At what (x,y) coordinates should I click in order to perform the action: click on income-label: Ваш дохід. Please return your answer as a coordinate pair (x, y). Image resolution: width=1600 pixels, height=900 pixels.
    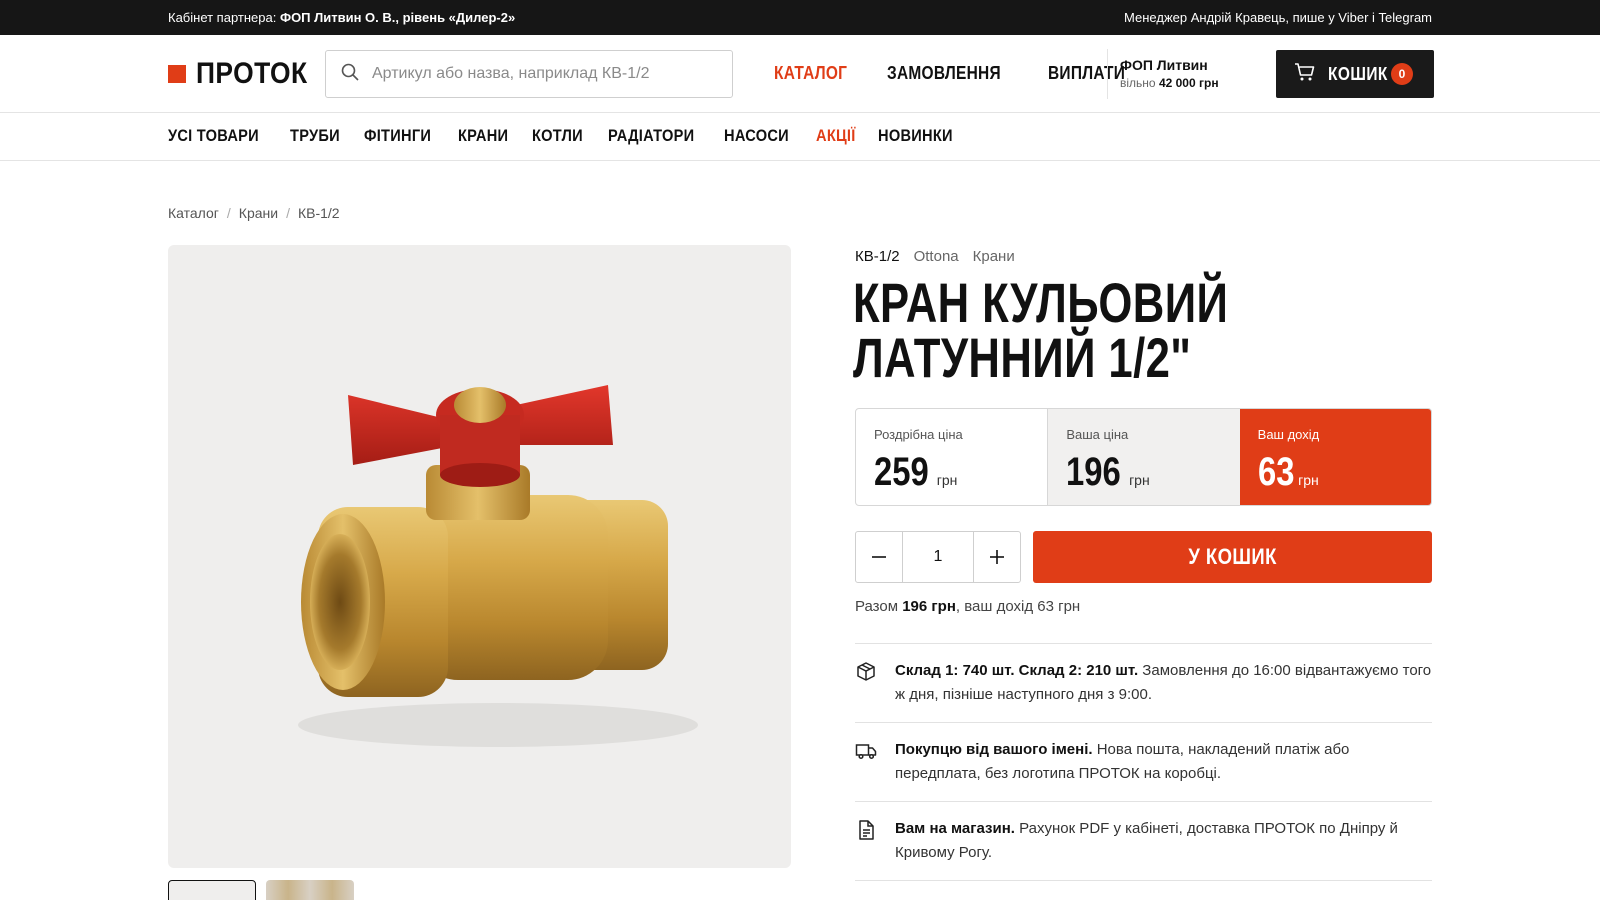
    Looking at the image, I should click on (1288, 434).